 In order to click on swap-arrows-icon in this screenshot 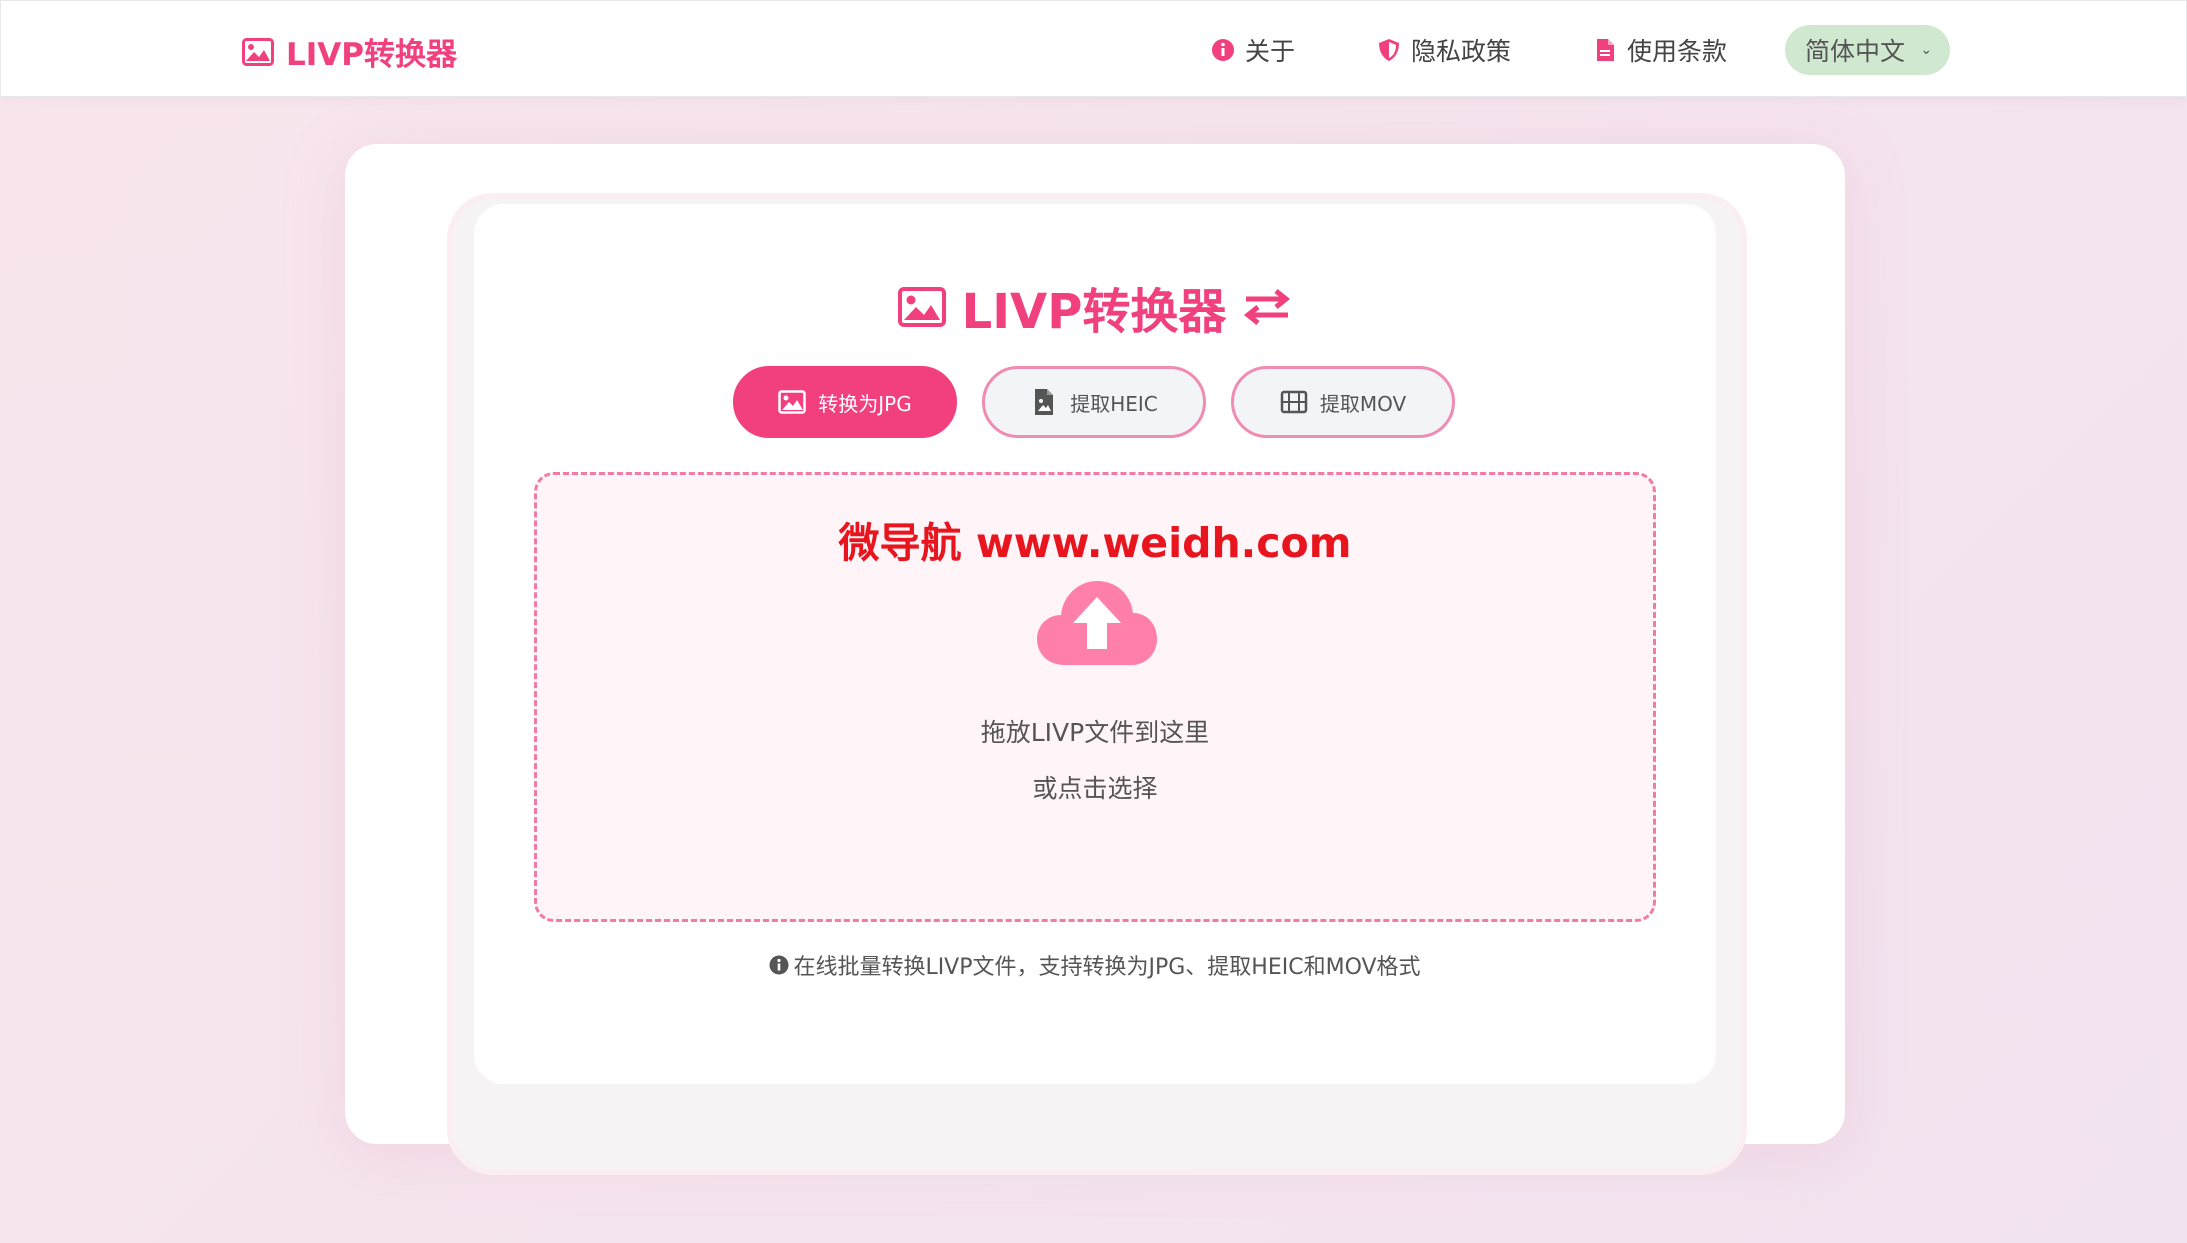, I will do `click(1267, 307)`.